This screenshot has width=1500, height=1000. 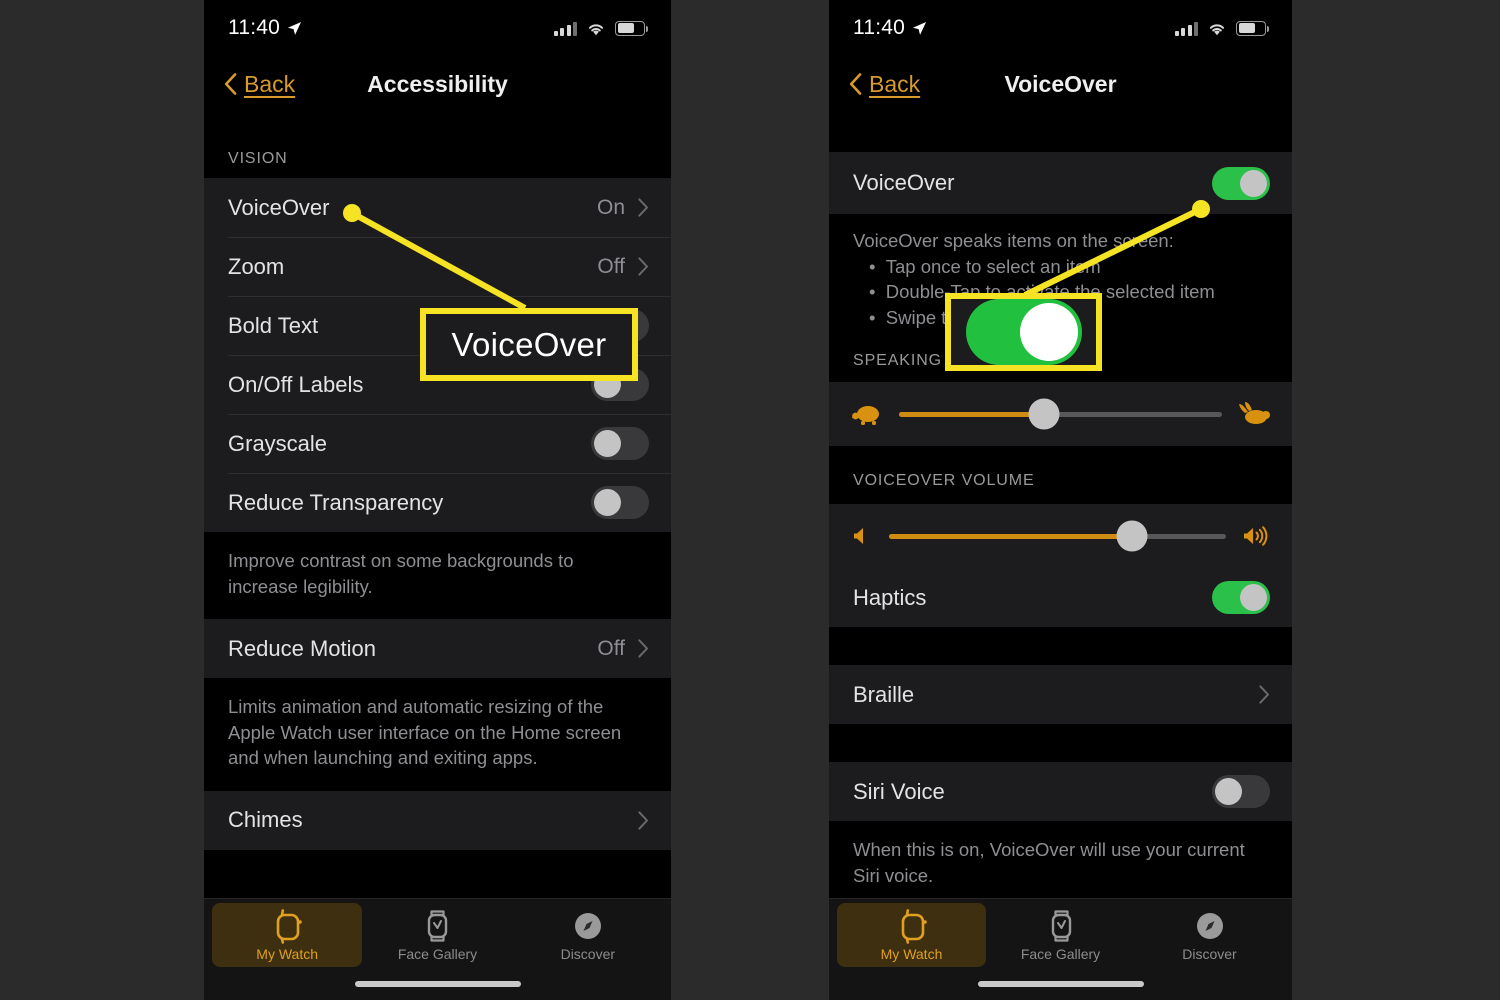 What do you see at coordinates (1217, 29) in the screenshot?
I see `wifi-icon` at bounding box center [1217, 29].